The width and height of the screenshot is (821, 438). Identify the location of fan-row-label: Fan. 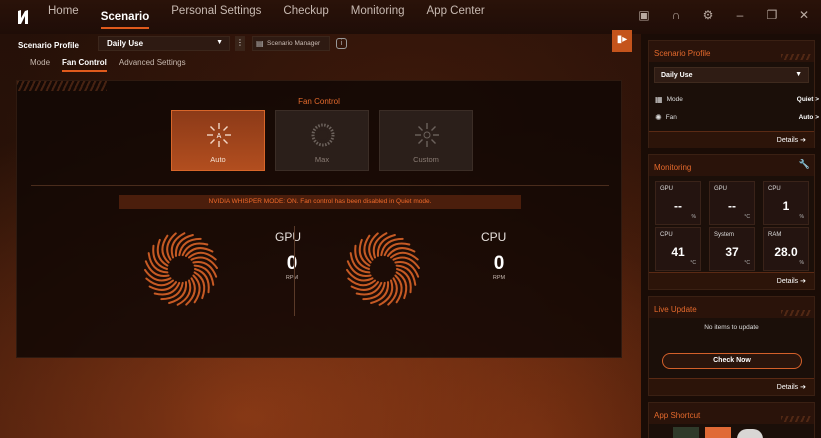
(671, 117).